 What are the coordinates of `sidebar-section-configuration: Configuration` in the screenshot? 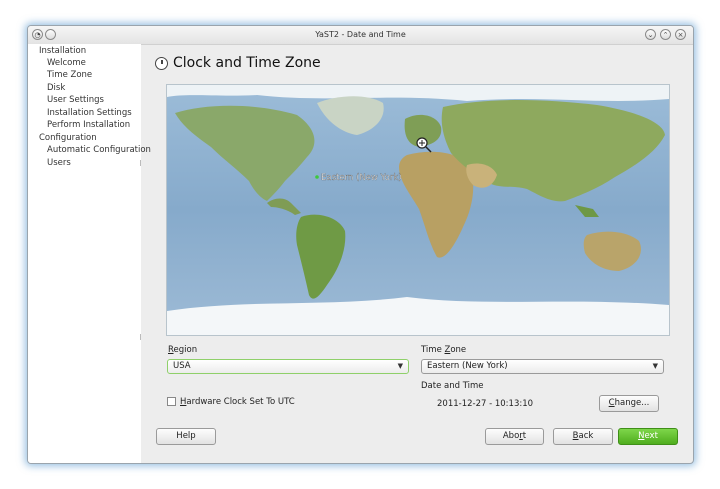 It's located at (68, 138).